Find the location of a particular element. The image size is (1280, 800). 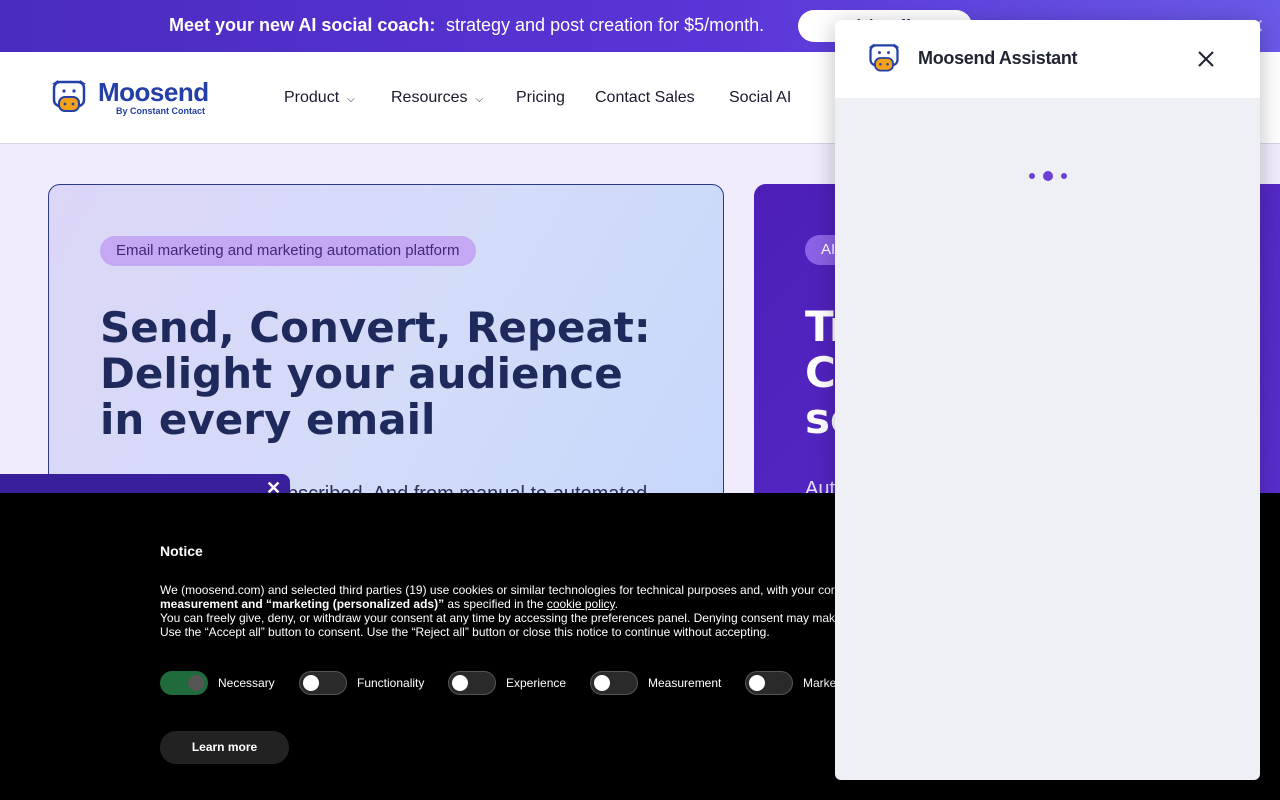

nav-item-label: Product is located at coordinates (312, 97).